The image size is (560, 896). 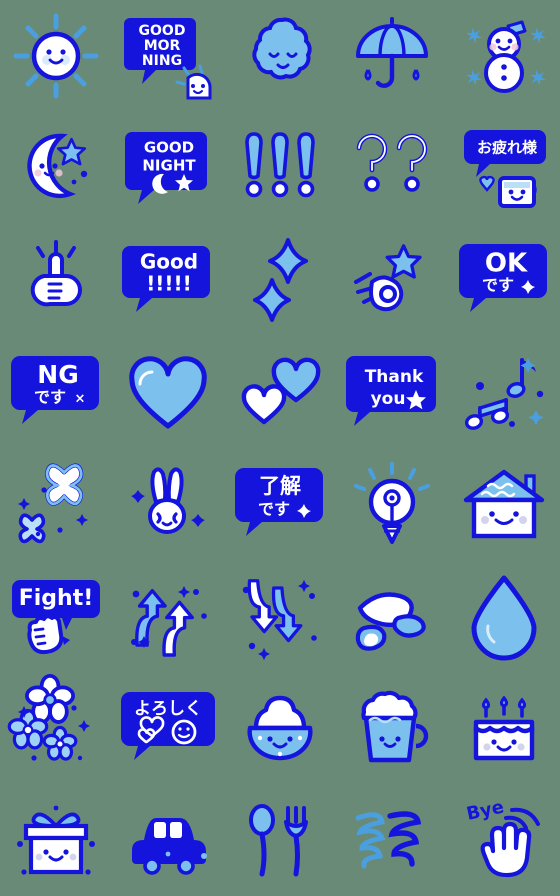 I want to click on emoji-cell-spirals: Two coiled spirals, so click(x=392, y=840).